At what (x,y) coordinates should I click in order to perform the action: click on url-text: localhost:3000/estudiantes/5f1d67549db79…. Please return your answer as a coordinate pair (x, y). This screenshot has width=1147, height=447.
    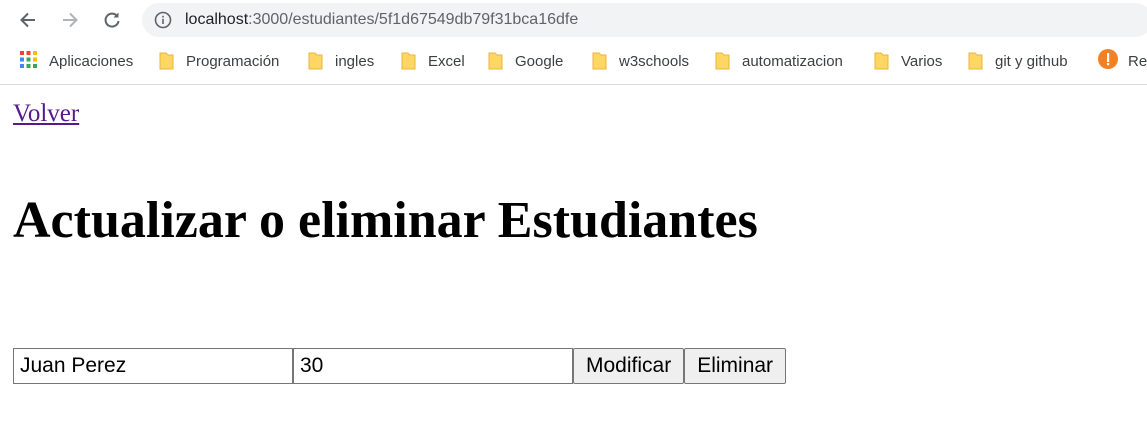
    Looking at the image, I should click on (381, 20).